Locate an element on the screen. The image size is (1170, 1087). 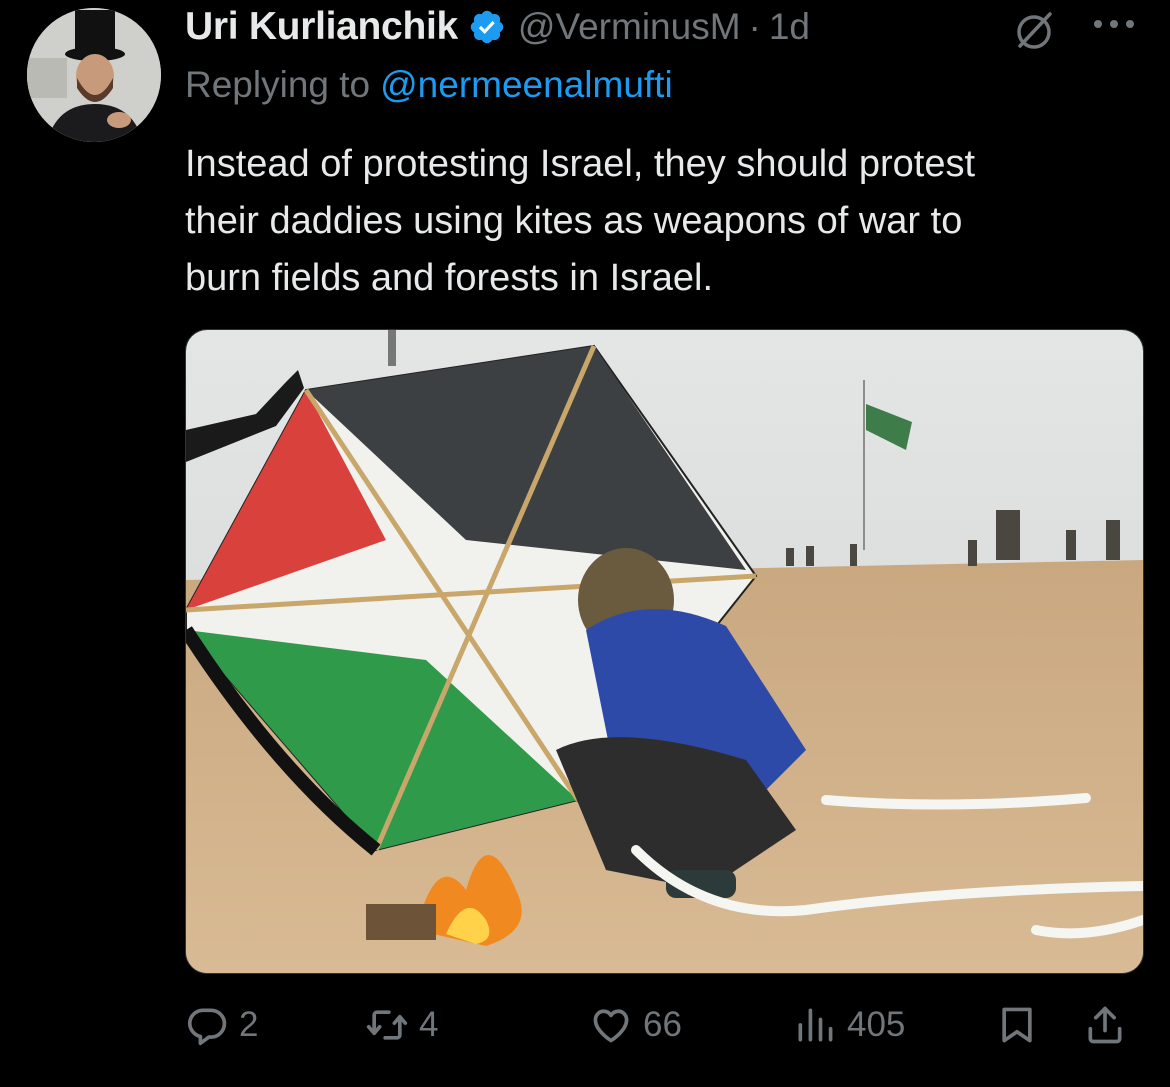
tweet-header: Uri Kurlianchik @VerminusM · 1d is located at coordinates (497, 27).